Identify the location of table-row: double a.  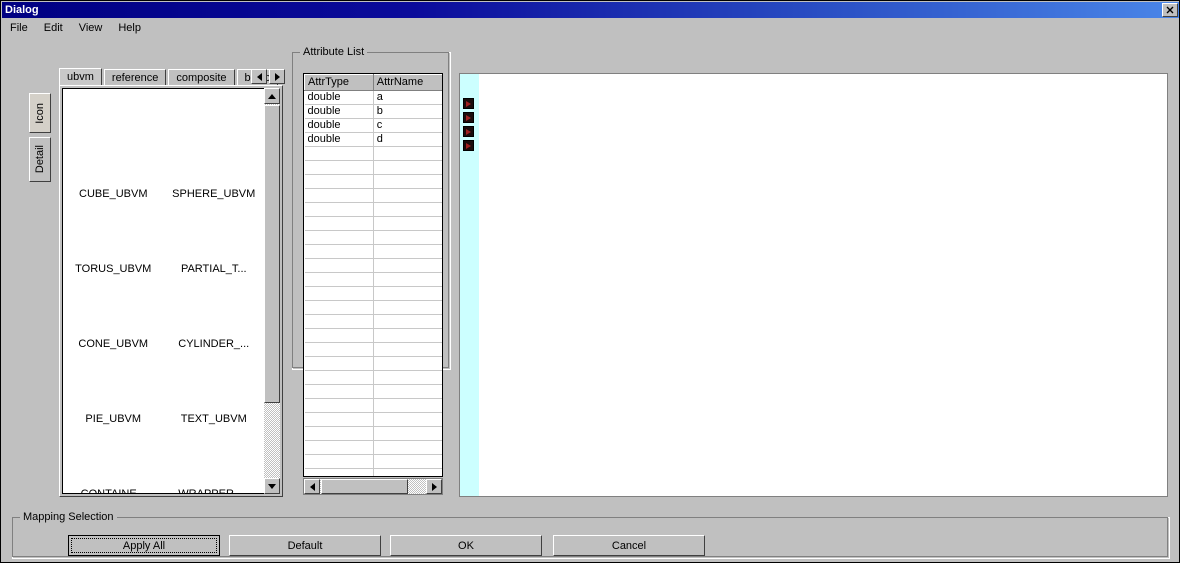
(373, 97).